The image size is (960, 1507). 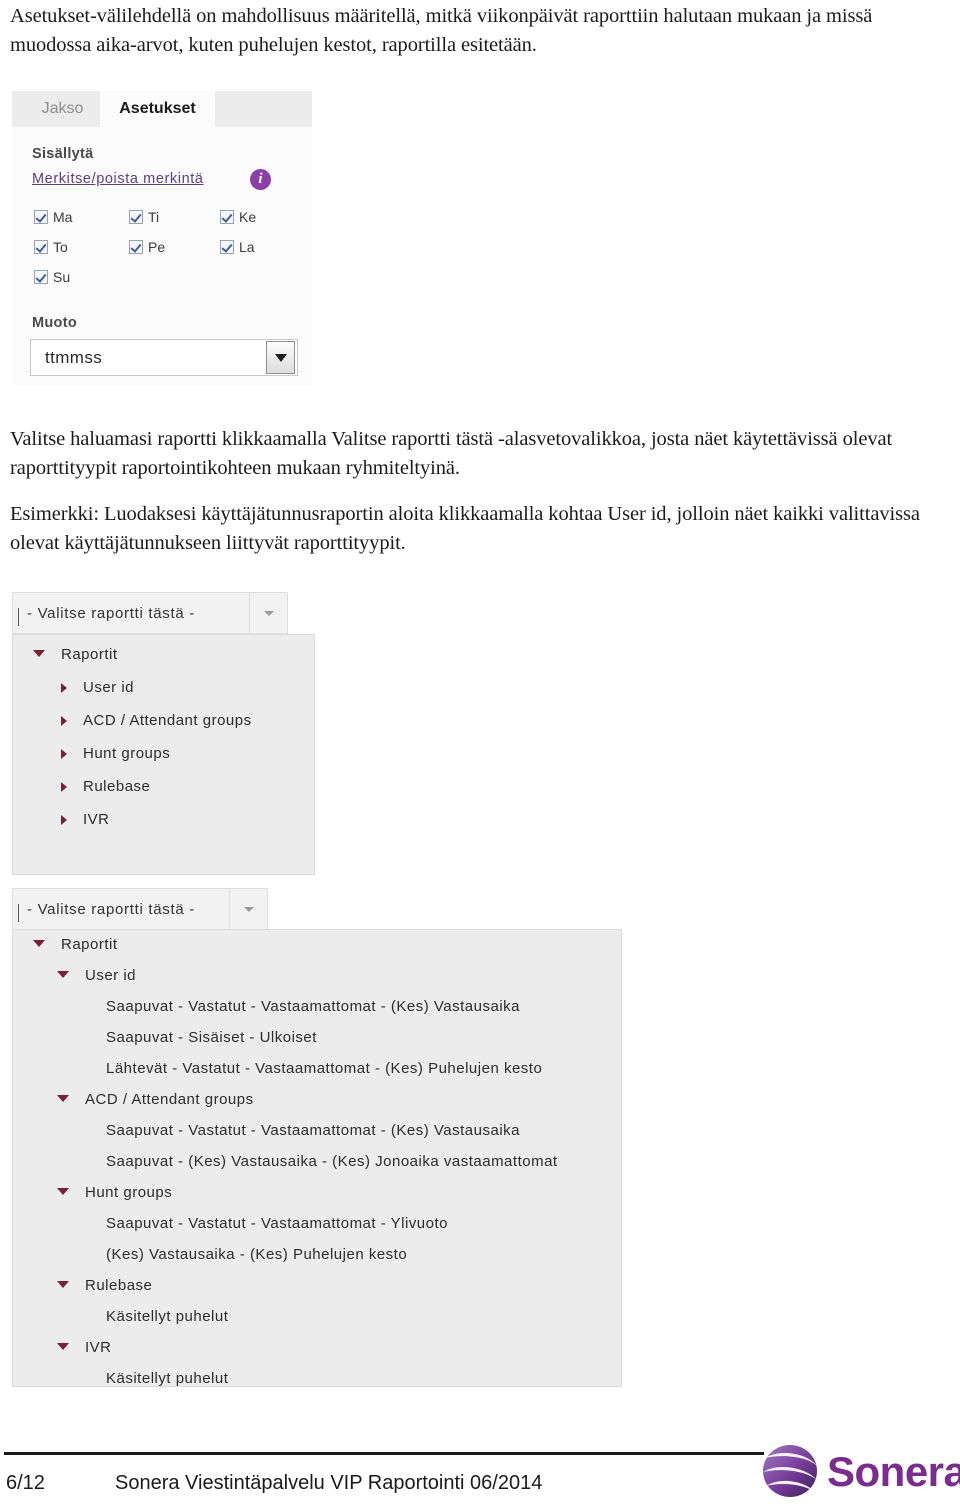 What do you see at coordinates (62, 277) in the screenshot?
I see `checkbox-label-su: Su` at bounding box center [62, 277].